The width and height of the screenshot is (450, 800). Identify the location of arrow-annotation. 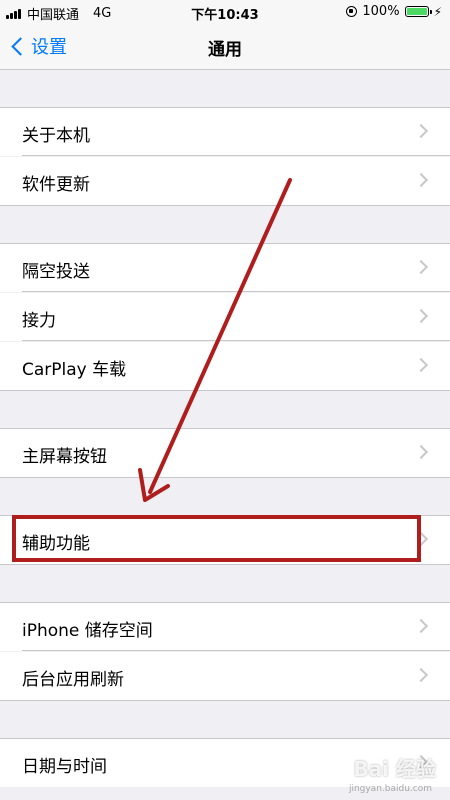
(215, 340).